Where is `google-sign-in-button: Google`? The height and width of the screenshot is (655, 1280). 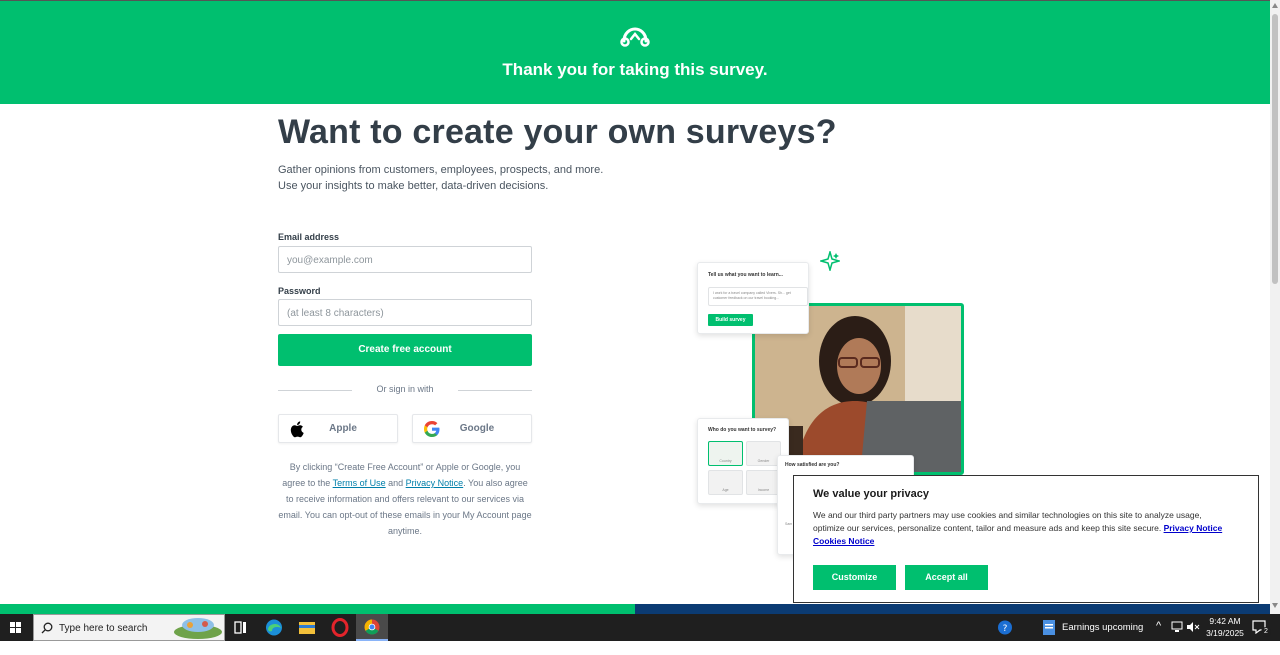
google-sign-in-button: Google is located at coordinates (472, 428).